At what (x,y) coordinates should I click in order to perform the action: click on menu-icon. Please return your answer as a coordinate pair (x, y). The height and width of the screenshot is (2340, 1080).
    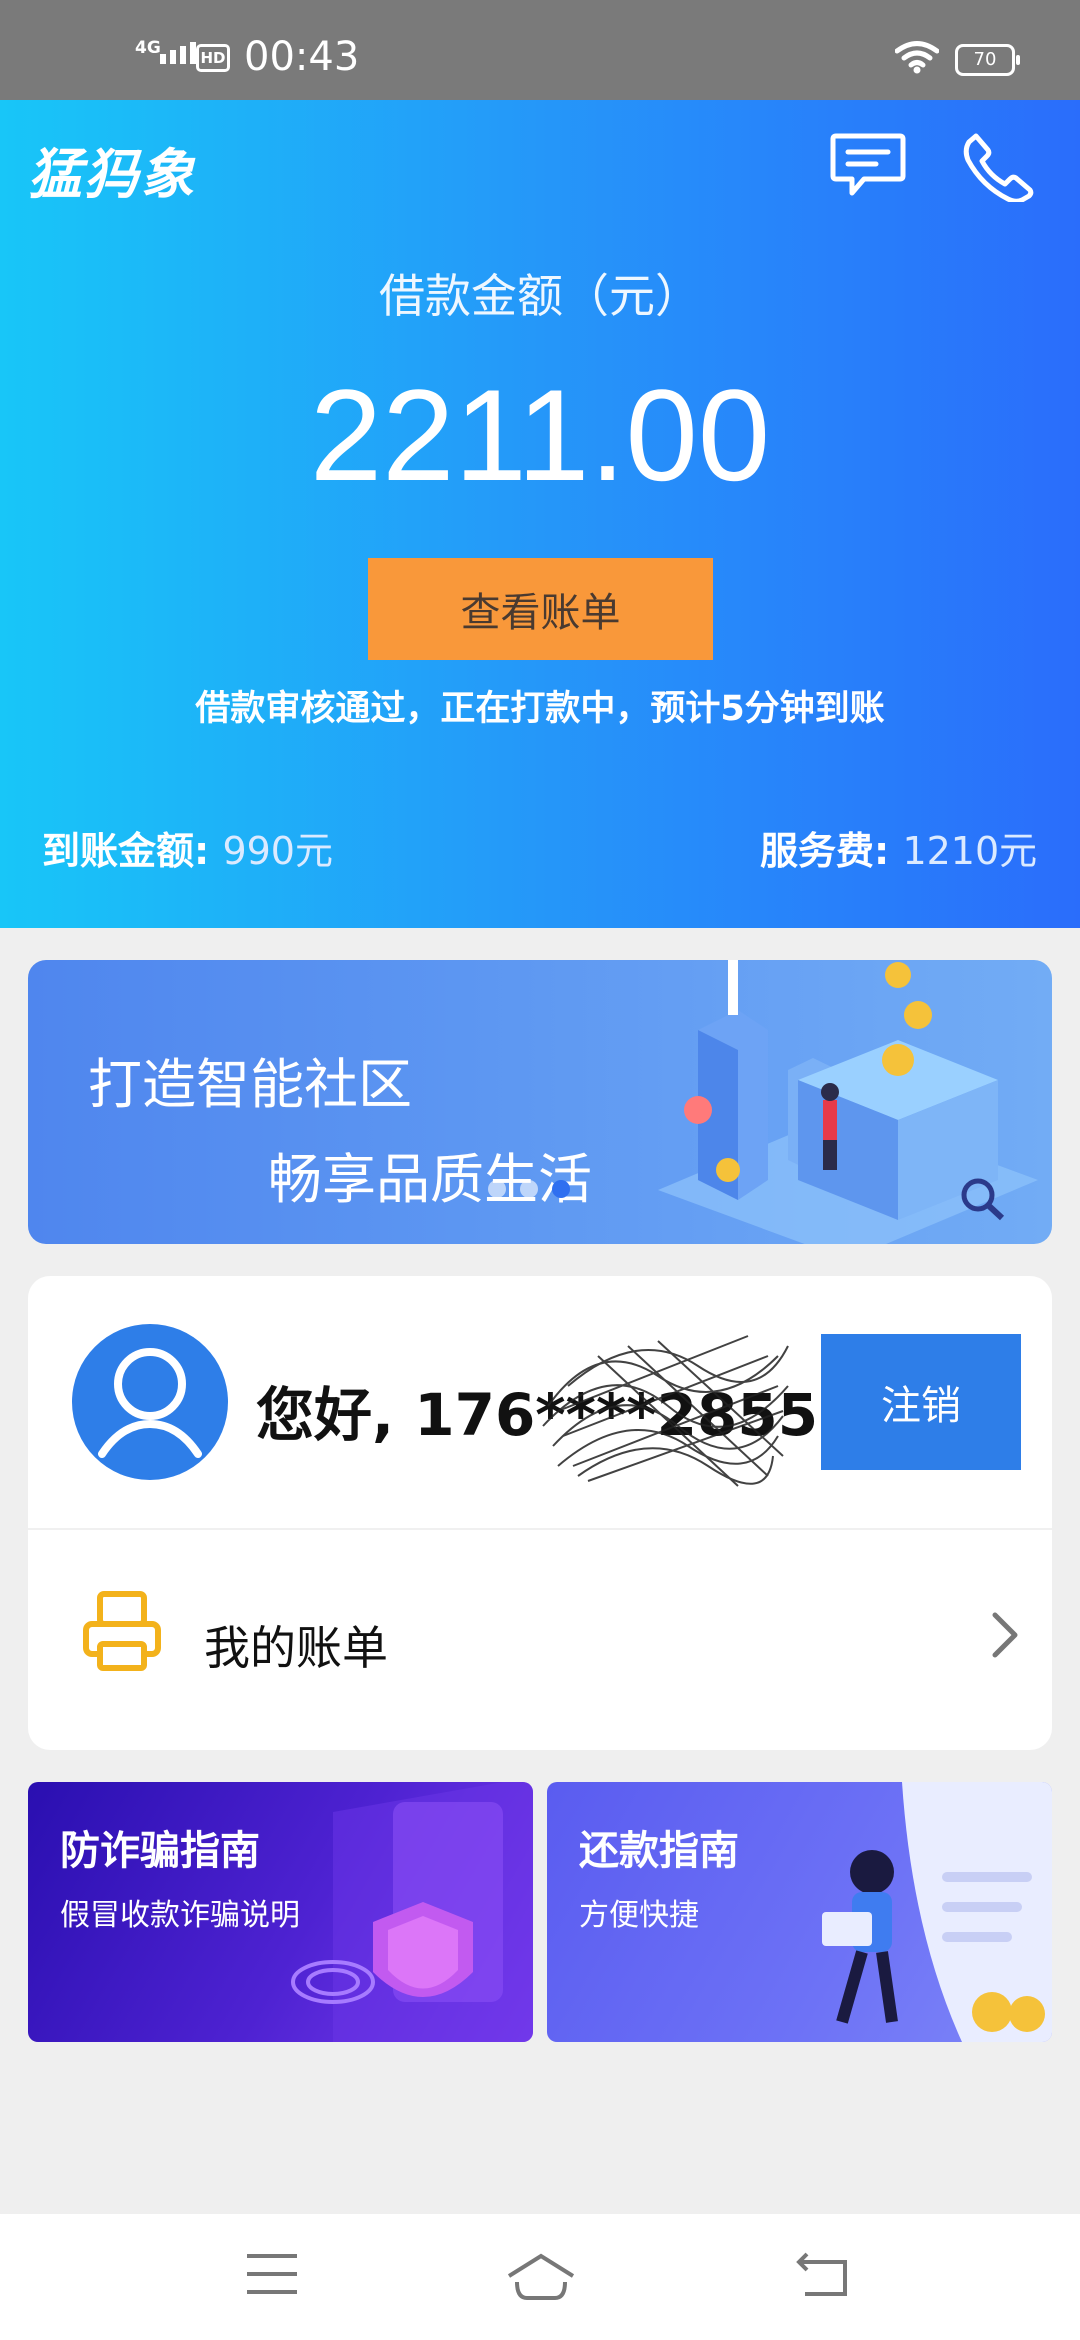
    Looking at the image, I should click on (272, 2274).